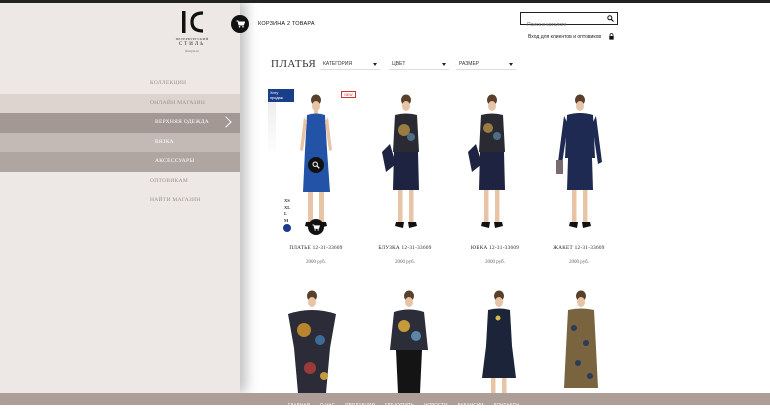  What do you see at coordinates (409, 340) in the screenshot?
I see `product-image-printed-blouse` at bounding box center [409, 340].